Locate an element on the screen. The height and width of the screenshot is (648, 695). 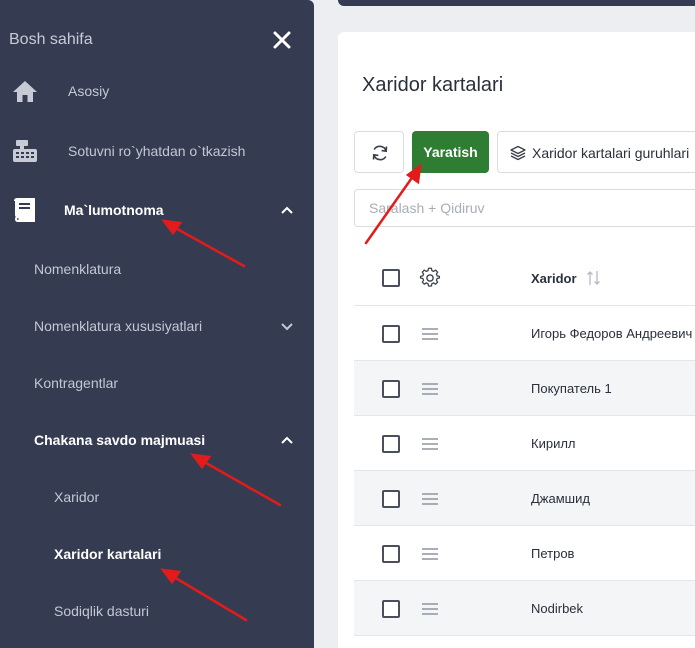
row-name: Кирилл is located at coordinates (553, 443).